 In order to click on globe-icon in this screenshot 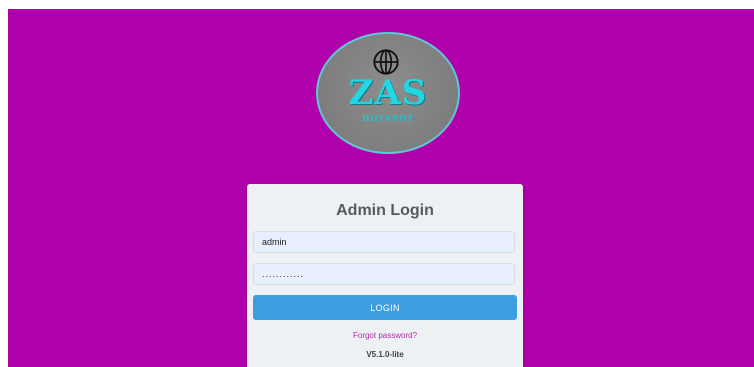, I will do `click(386, 62)`.